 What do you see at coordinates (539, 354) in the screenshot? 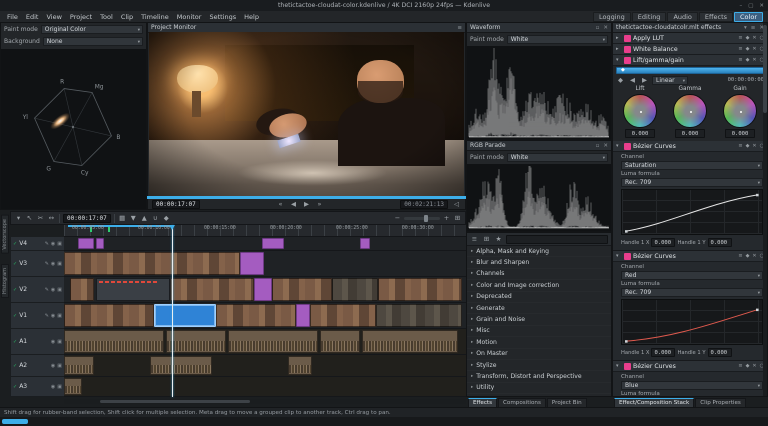
I see `effect-category: ▸ On Master` at bounding box center [539, 354].